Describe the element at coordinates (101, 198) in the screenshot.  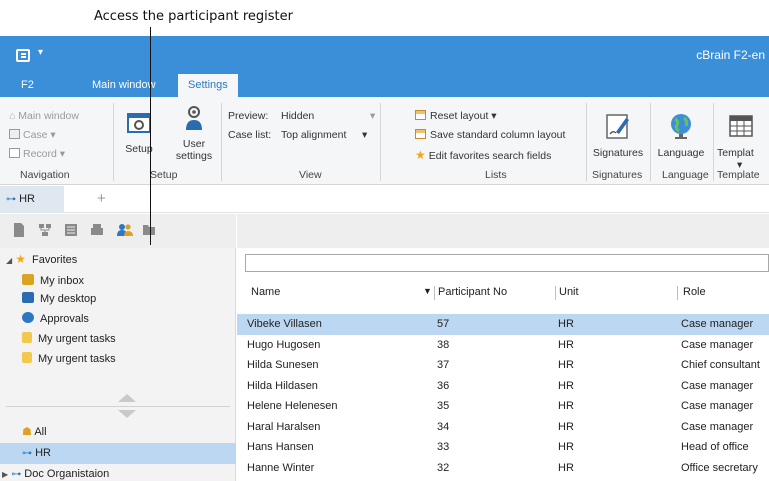
I see `add-tab-button: +` at that location.